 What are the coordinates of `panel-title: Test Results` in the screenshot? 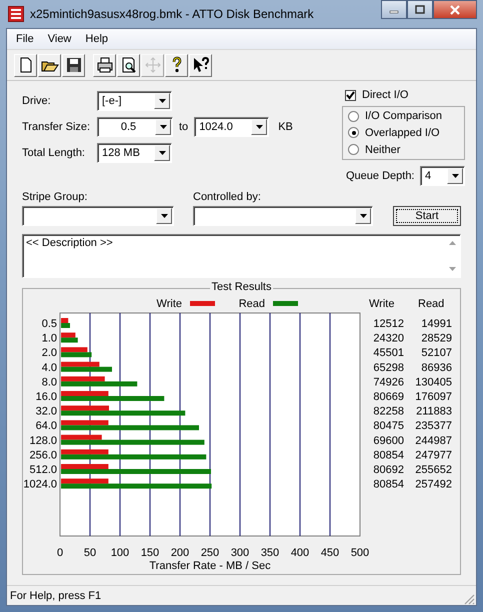 It's located at (242, 287).